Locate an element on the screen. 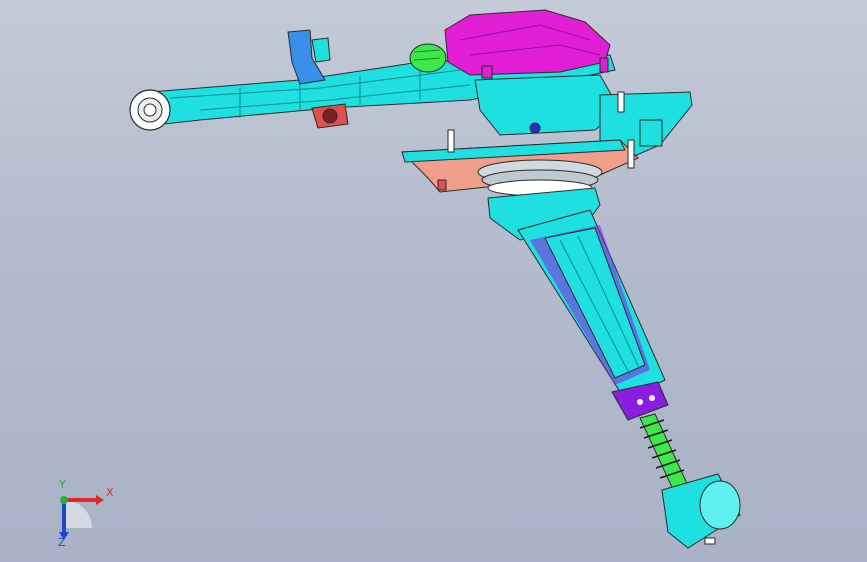 The height and width of the screenshot is (562, 867). strut-body is located at coordinates (576, 294).